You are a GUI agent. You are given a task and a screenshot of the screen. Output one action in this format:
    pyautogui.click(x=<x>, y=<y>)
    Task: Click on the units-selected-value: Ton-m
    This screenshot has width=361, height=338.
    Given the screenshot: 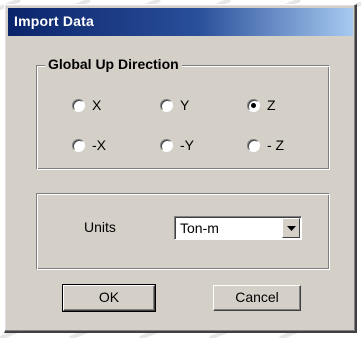 What is the action you would take?
    pyautogui.click(x=199, y=228)
    